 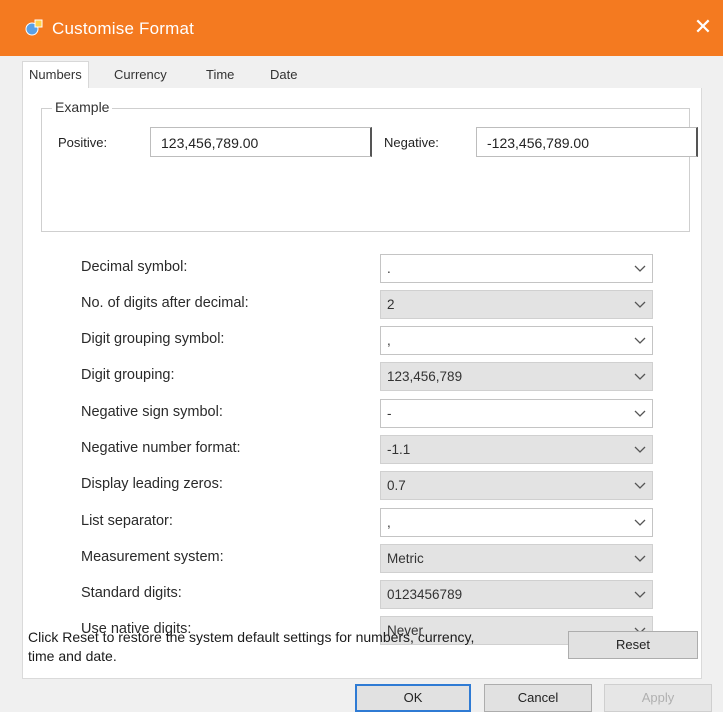 I want to click on title-bar: Customise Format ✕, so click(x=361, y=28).